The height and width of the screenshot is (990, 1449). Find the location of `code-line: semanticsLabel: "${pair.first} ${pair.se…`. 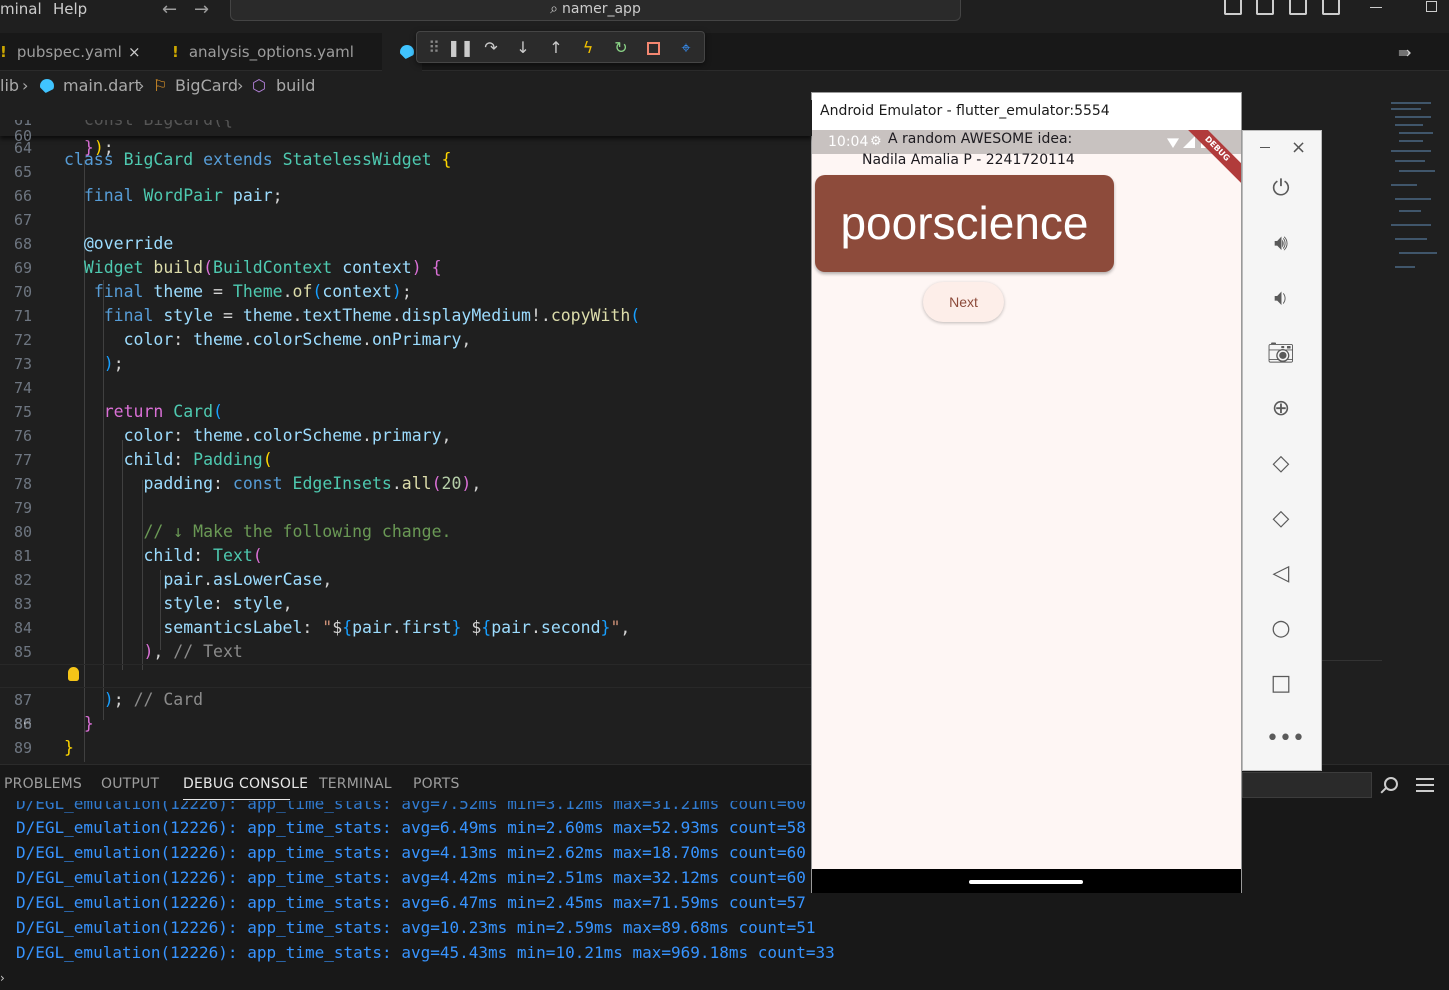

code-line: semanticsLabel: "${pair.first} ${pair.se… is located at coordinates (397, 627).